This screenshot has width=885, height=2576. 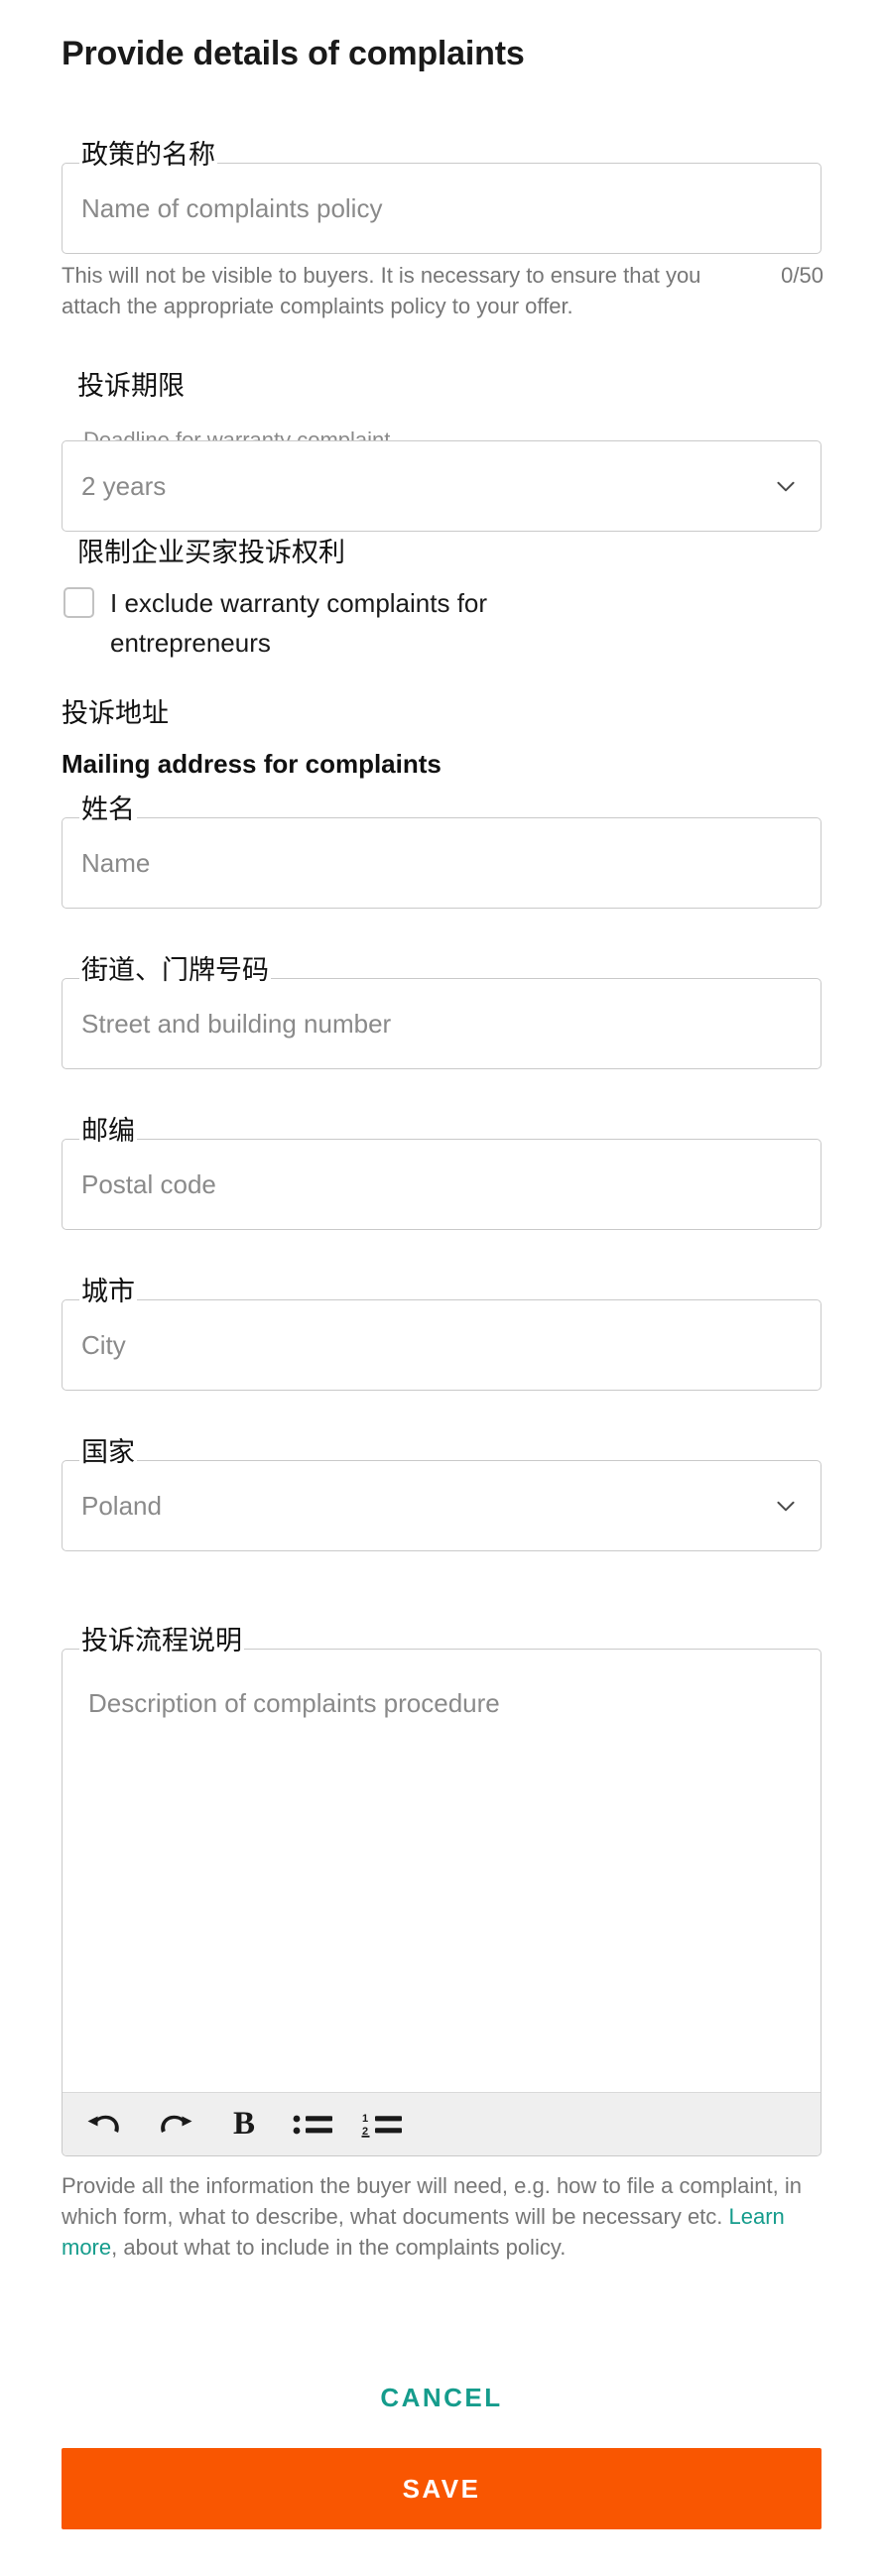 What do you see at coordinates (105, 2124) in the screenshot?
I see `undo-icon` at bounding box center [105, 2124].